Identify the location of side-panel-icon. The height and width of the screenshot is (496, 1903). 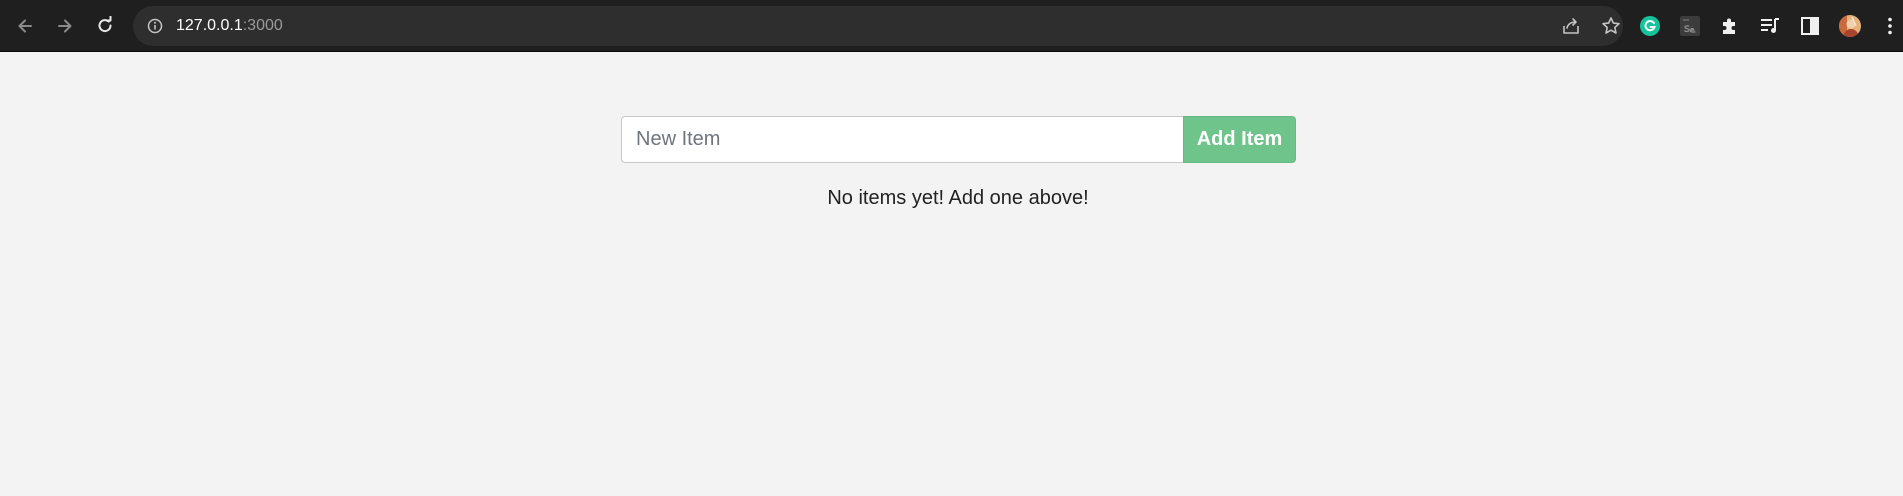
(1810, 26).